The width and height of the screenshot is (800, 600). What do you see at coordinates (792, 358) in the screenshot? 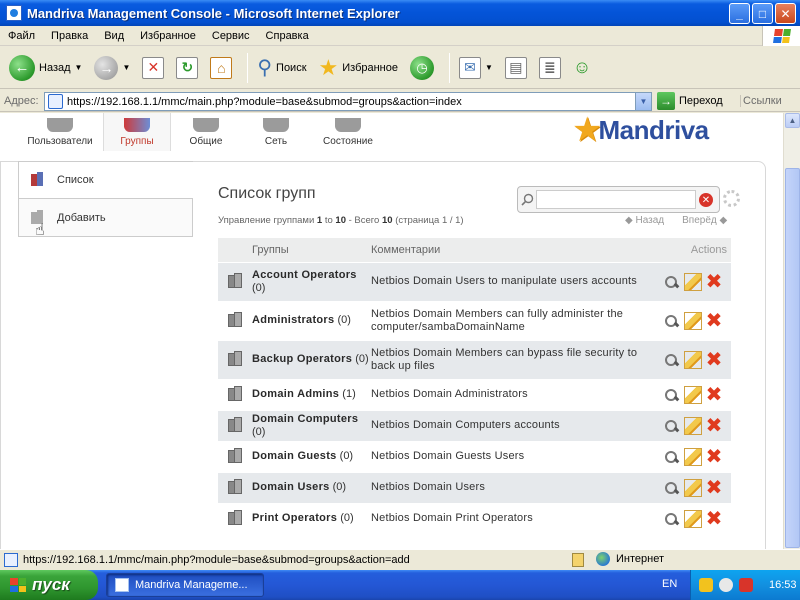
I see `scrollbar-thumb` at bounding box center [792, 358].